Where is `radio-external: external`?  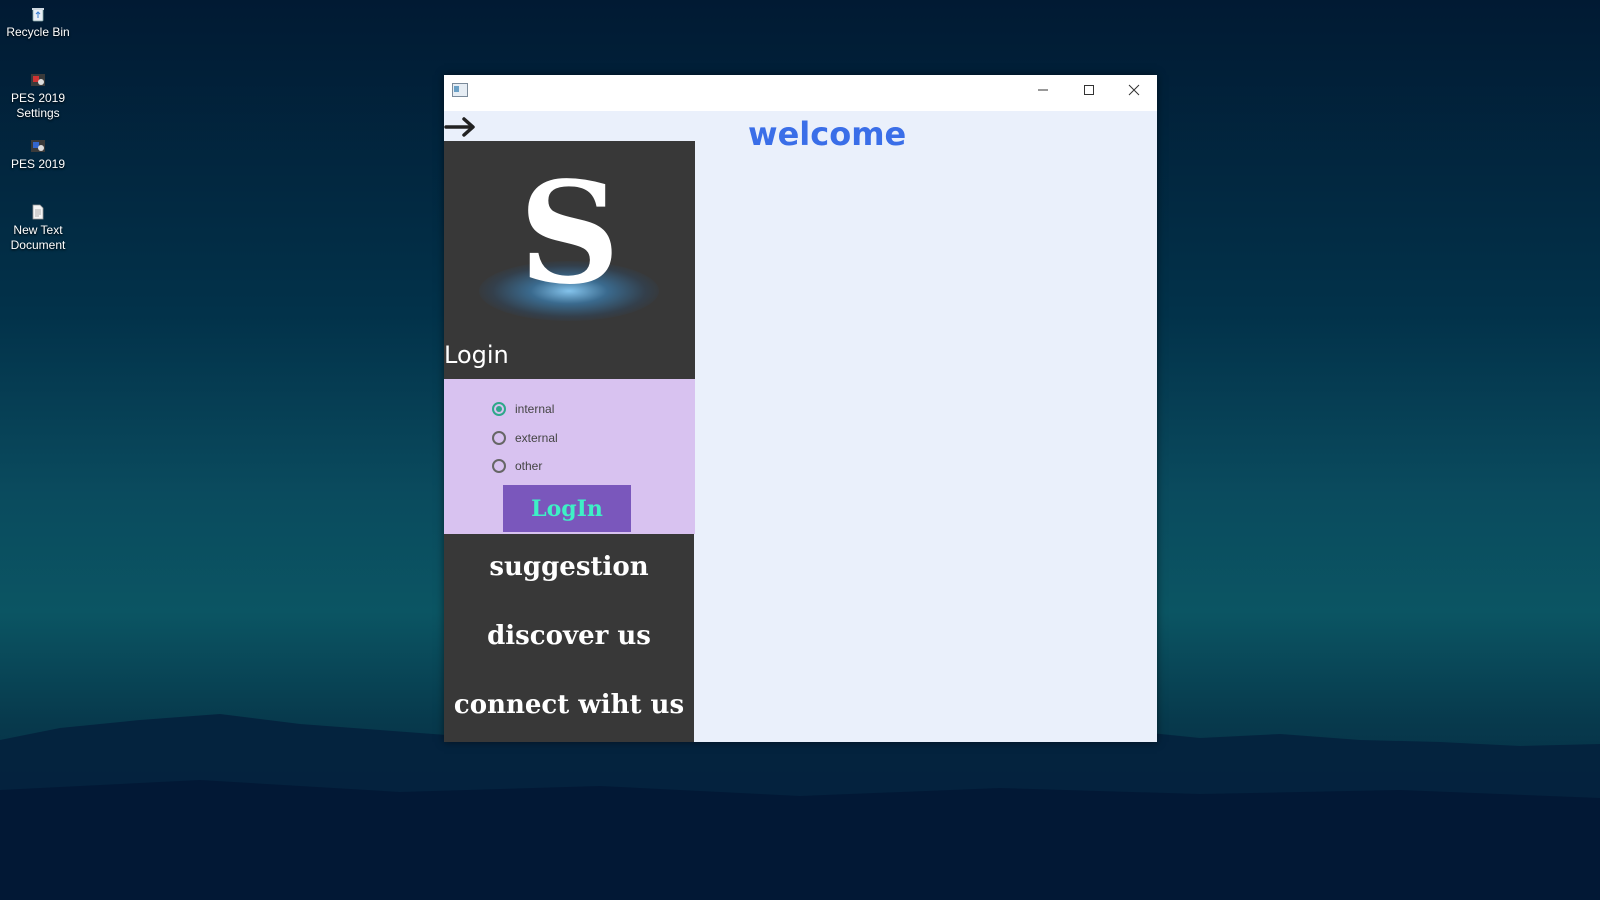
radio-external: external is located at coordinates (525, 438).